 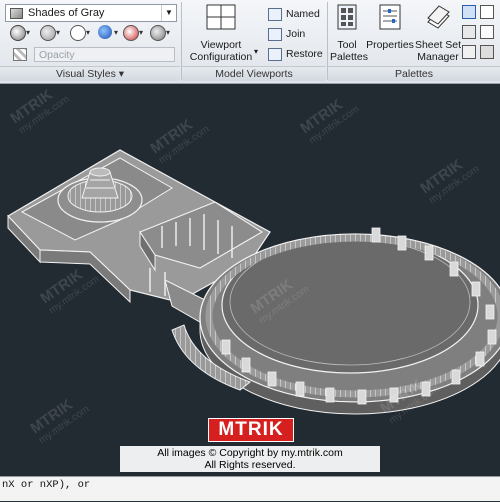 What do you see at coordinates (390, 17) in the screenshot?
I see `properties-icon` at bounding box center [390, 17].